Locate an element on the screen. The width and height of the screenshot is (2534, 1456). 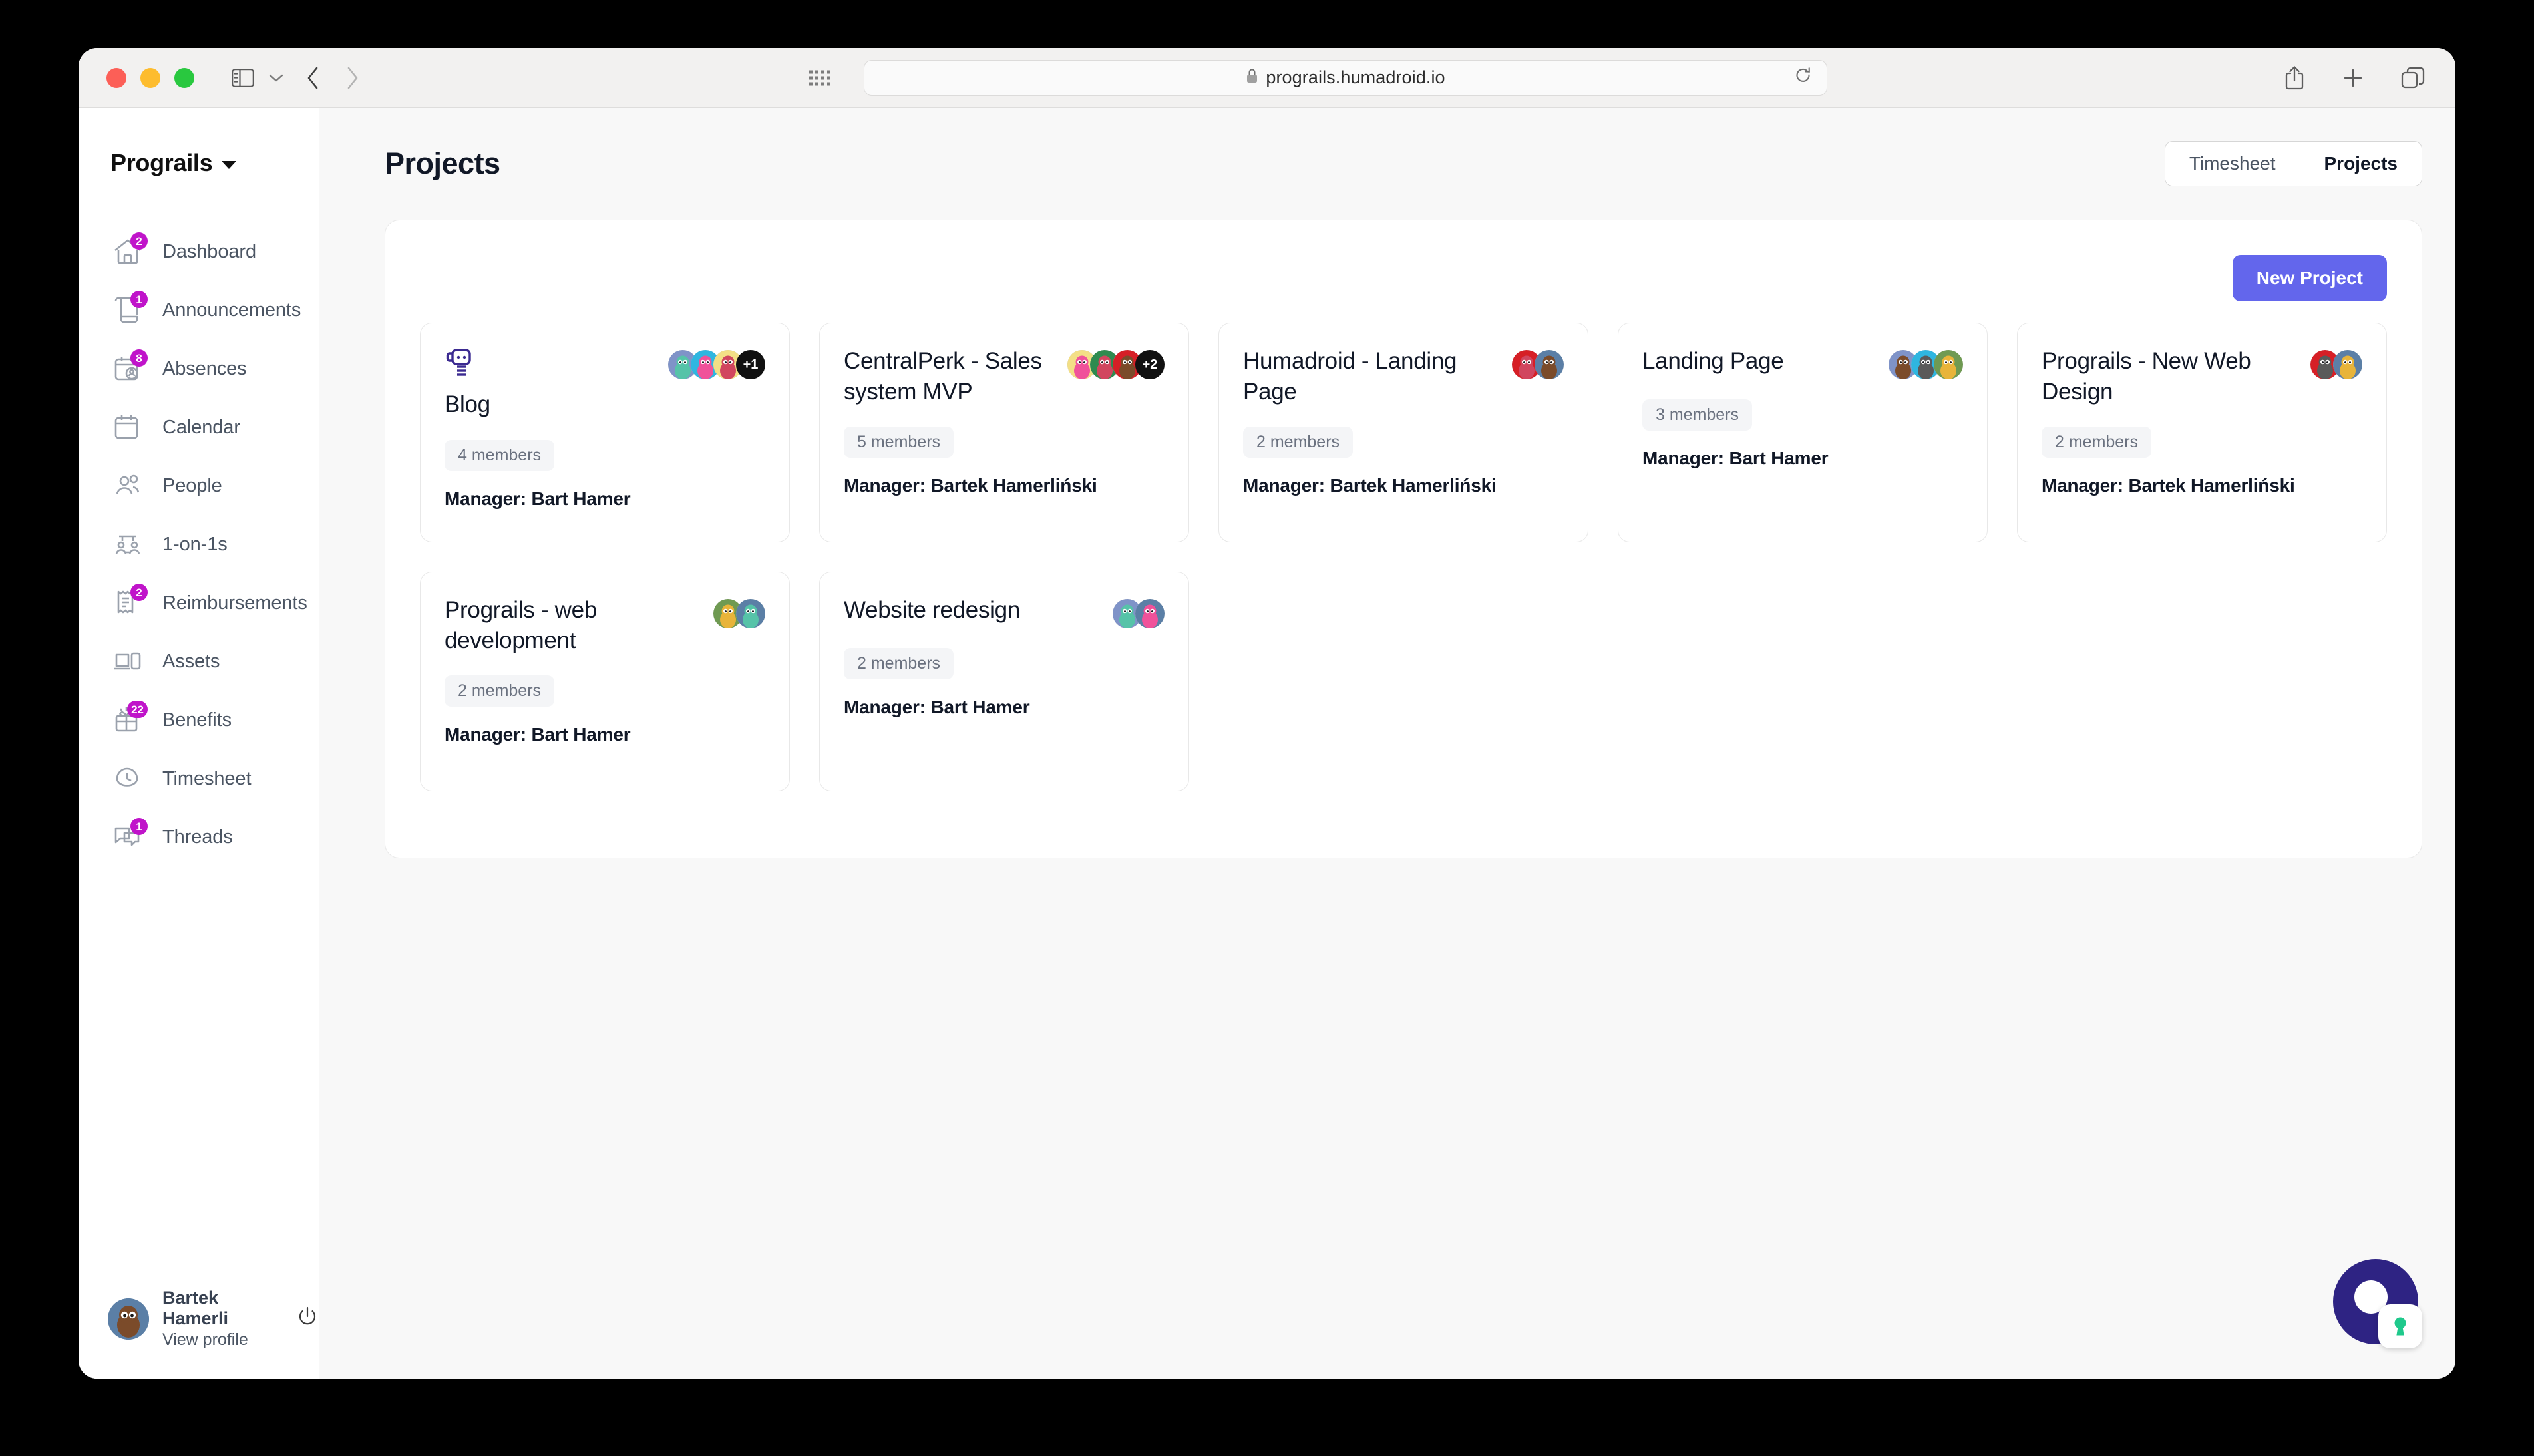
workspace-switcher: Prograils is located at coordinates (214, 163).